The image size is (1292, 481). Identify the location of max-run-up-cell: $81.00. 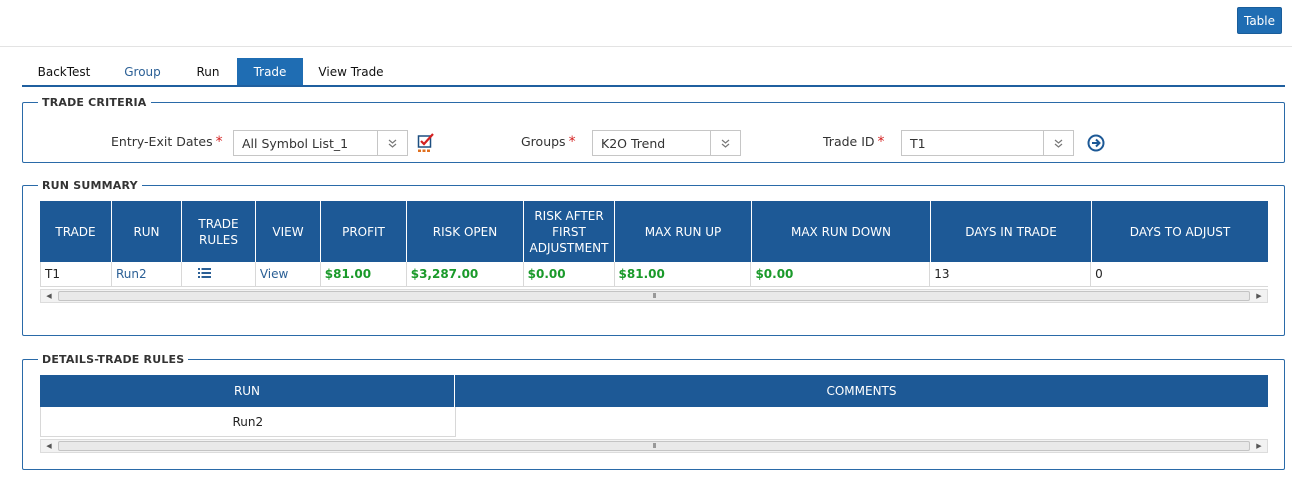
(683, 274).